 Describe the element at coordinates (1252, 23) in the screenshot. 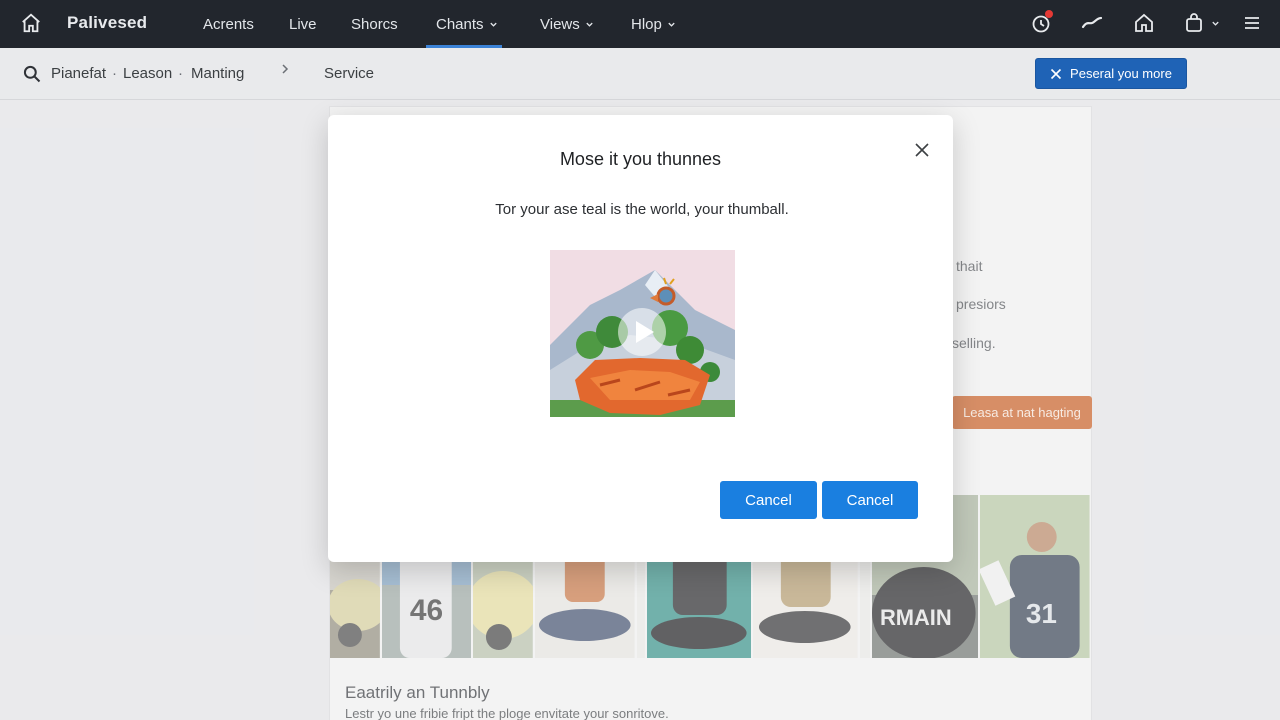

I see `menu-icon` at that location.